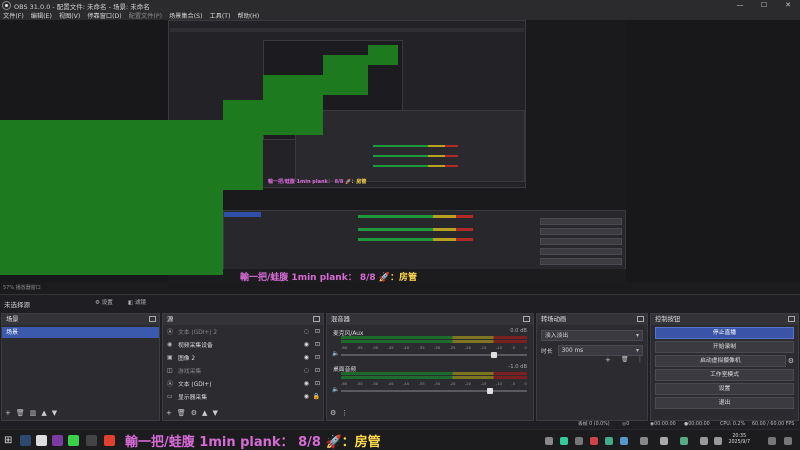  I want to click on menu-tools: 工具(T), so click(220, 15).